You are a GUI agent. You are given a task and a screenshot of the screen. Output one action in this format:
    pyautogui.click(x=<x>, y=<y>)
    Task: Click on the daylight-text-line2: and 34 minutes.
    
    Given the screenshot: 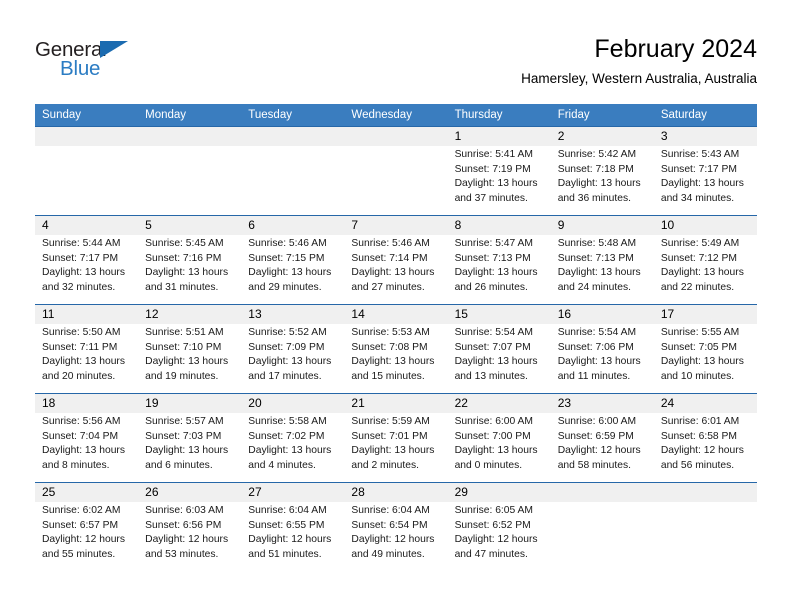 What is the action you would take?
    pyautogui.click(x=697, y=198)
    